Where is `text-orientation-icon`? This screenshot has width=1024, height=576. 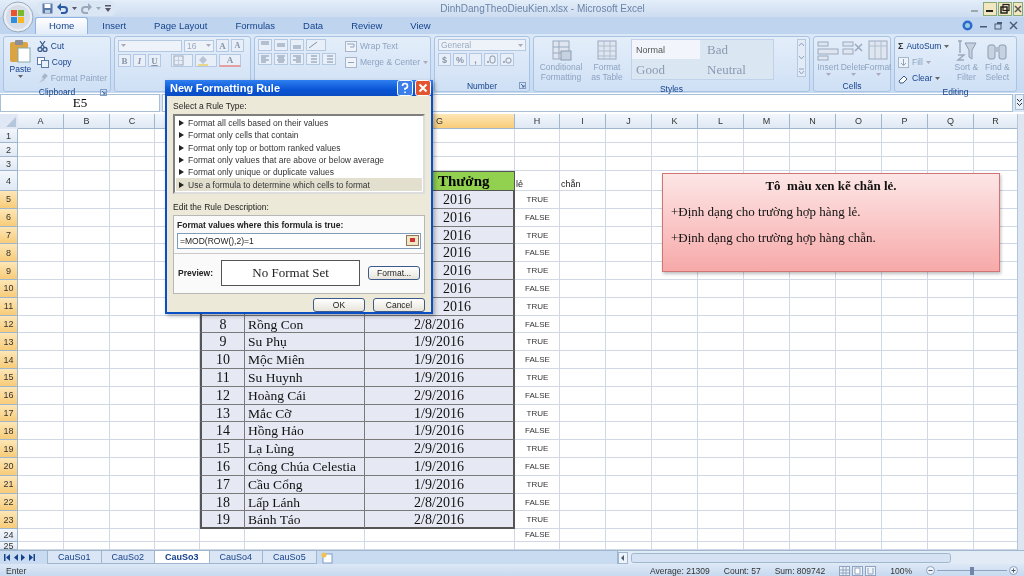 text-orientation-icon is located at coordinates (316, 45).